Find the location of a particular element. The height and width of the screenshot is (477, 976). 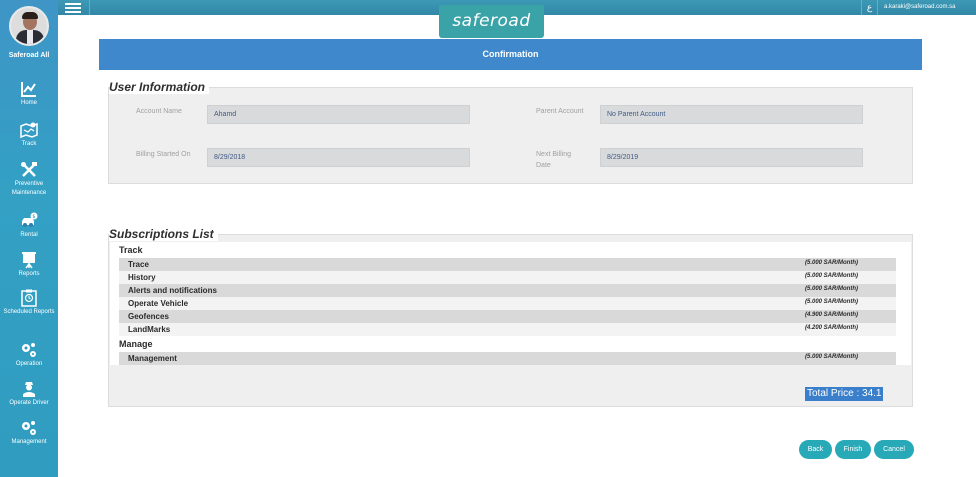

sidebar-item-label: Operation is located at coordinates (29, 364).